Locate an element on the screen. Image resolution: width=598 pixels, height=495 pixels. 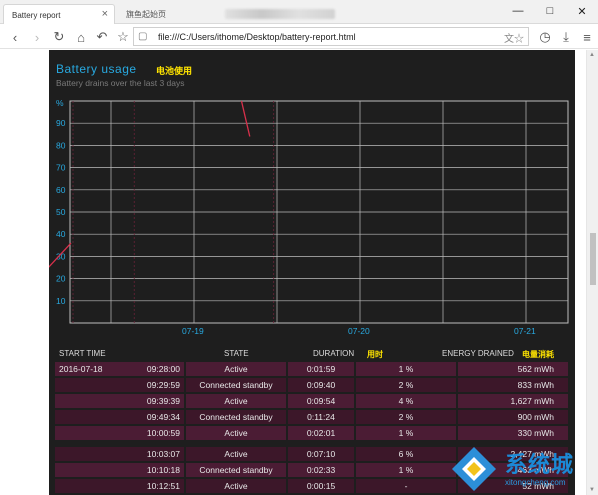
menu-icon: ≡ is located at coordinates (587, 37).